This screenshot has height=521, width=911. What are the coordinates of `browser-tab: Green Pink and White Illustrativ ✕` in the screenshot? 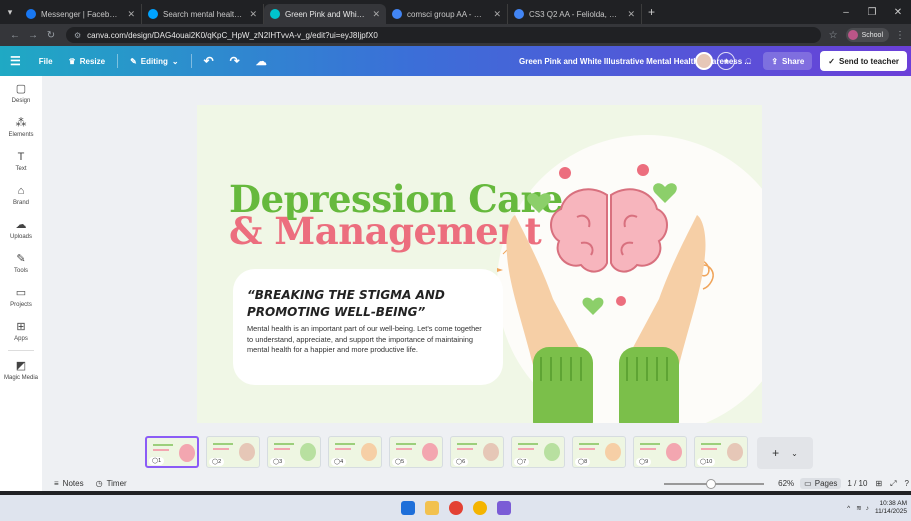 It's located at (325, 14).